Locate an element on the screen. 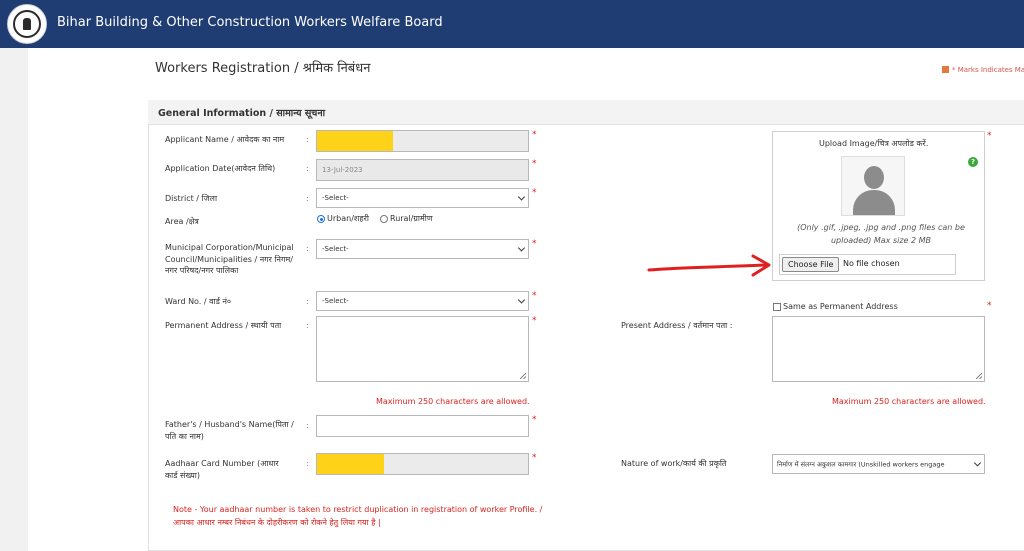 The height and width of the screenshot is (551, 1024). applicant-name-label: Applicant Name / आवेदक का नाम is located at coordinates (225, 139).